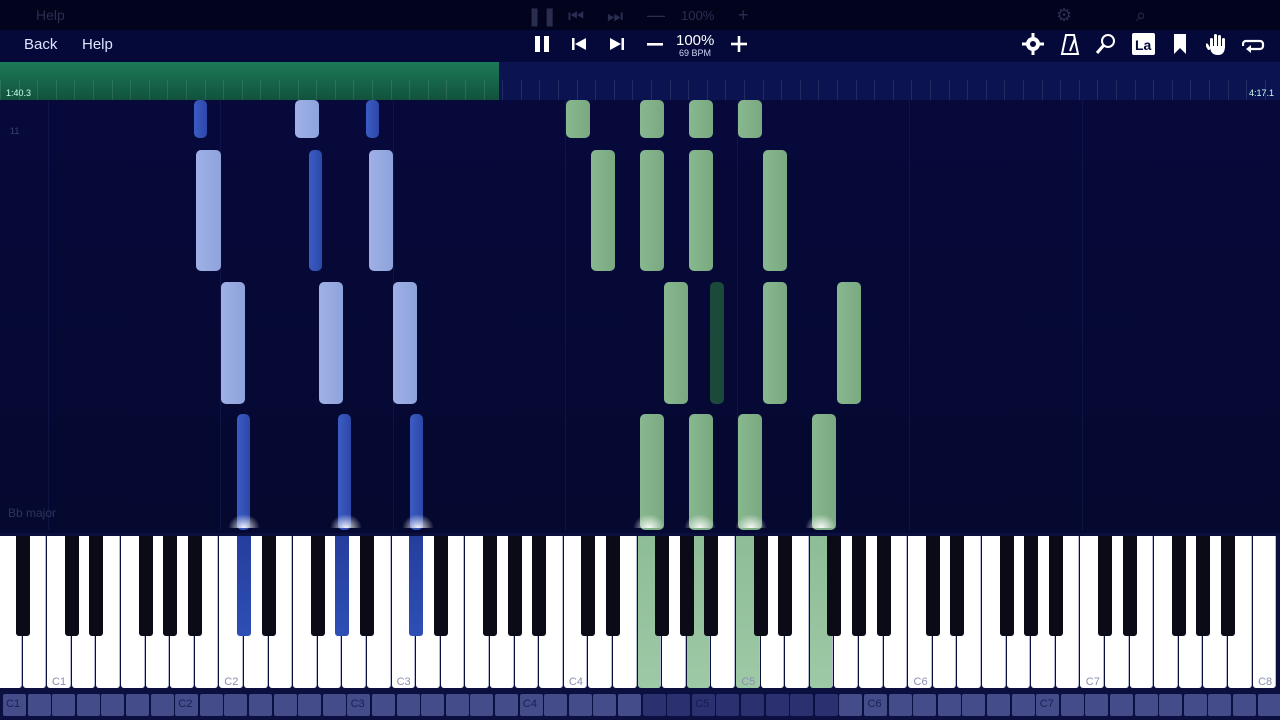  Describe the element at coordinates (1070, 44) in the screenshot. I see `metronome-icon` at that location.